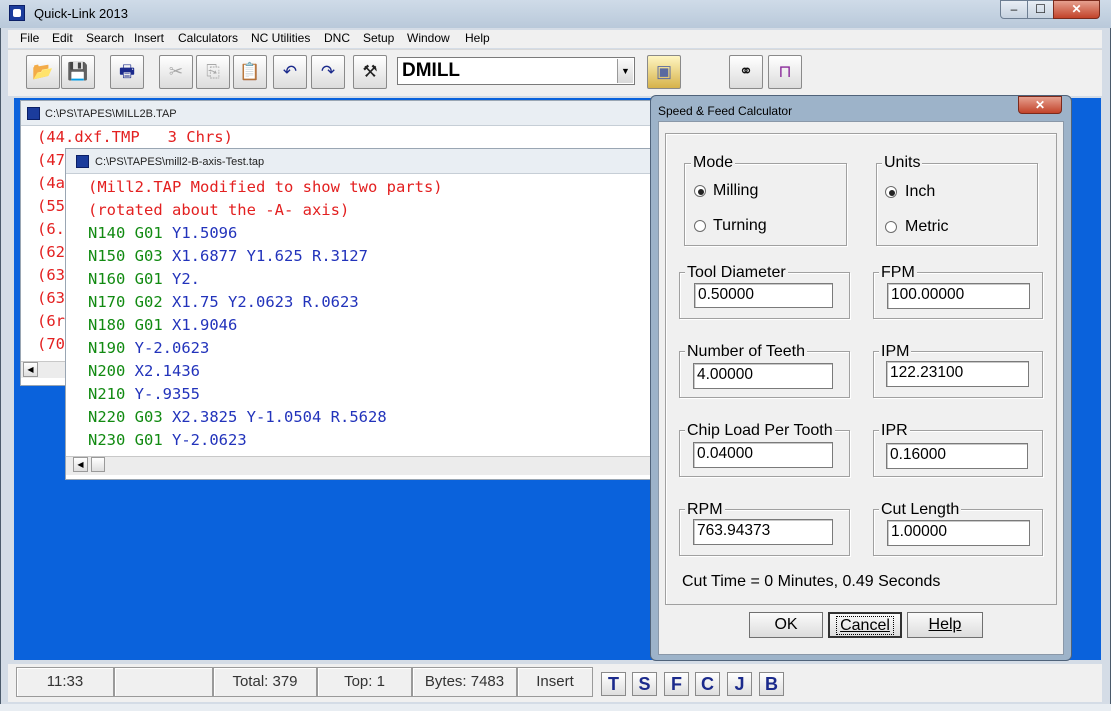  Describe the element at coordinates (958, 296) in the screenshot. I see `fpm-field: 100.00000` at that location.